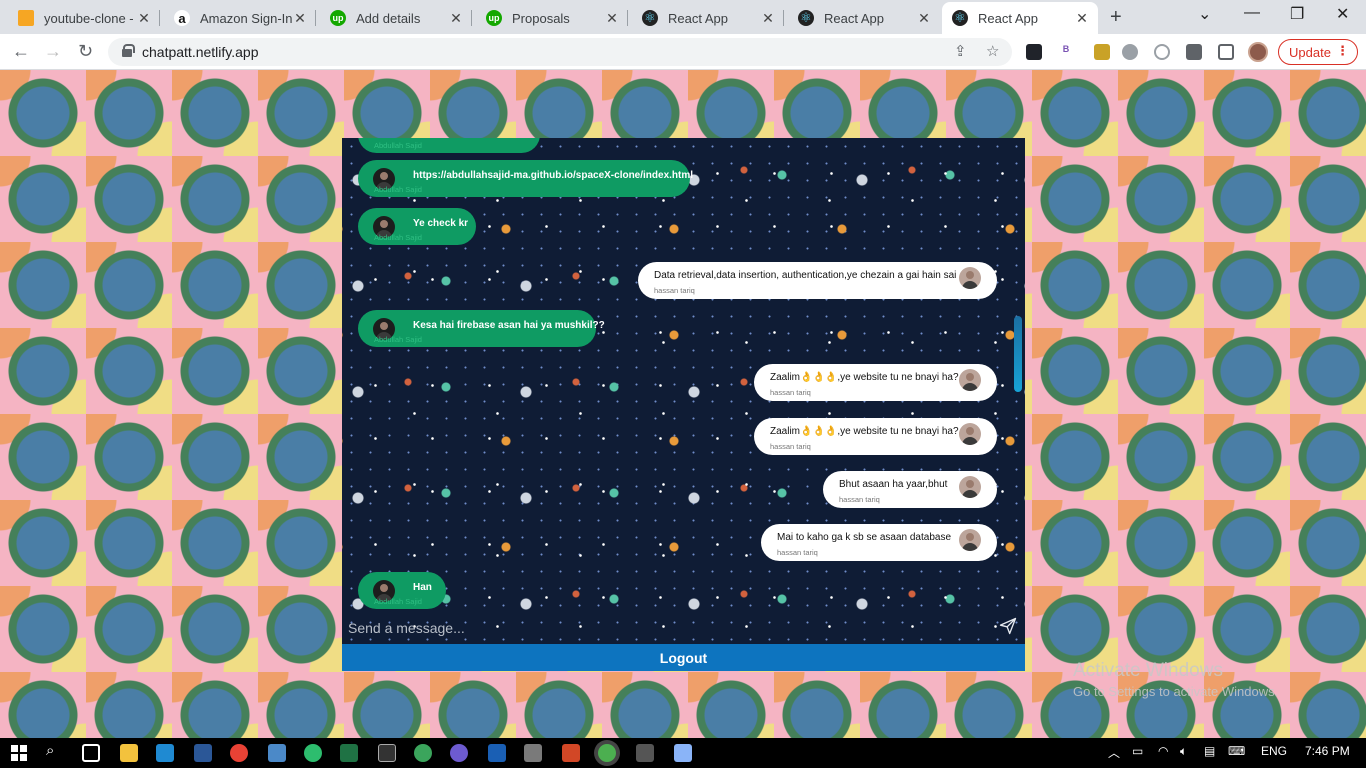 This screenshot has height=768, width=1366. What do you see at coordinates (658, 628) in the screenshot?
I see `message-input` at bounding box center [658, 628].